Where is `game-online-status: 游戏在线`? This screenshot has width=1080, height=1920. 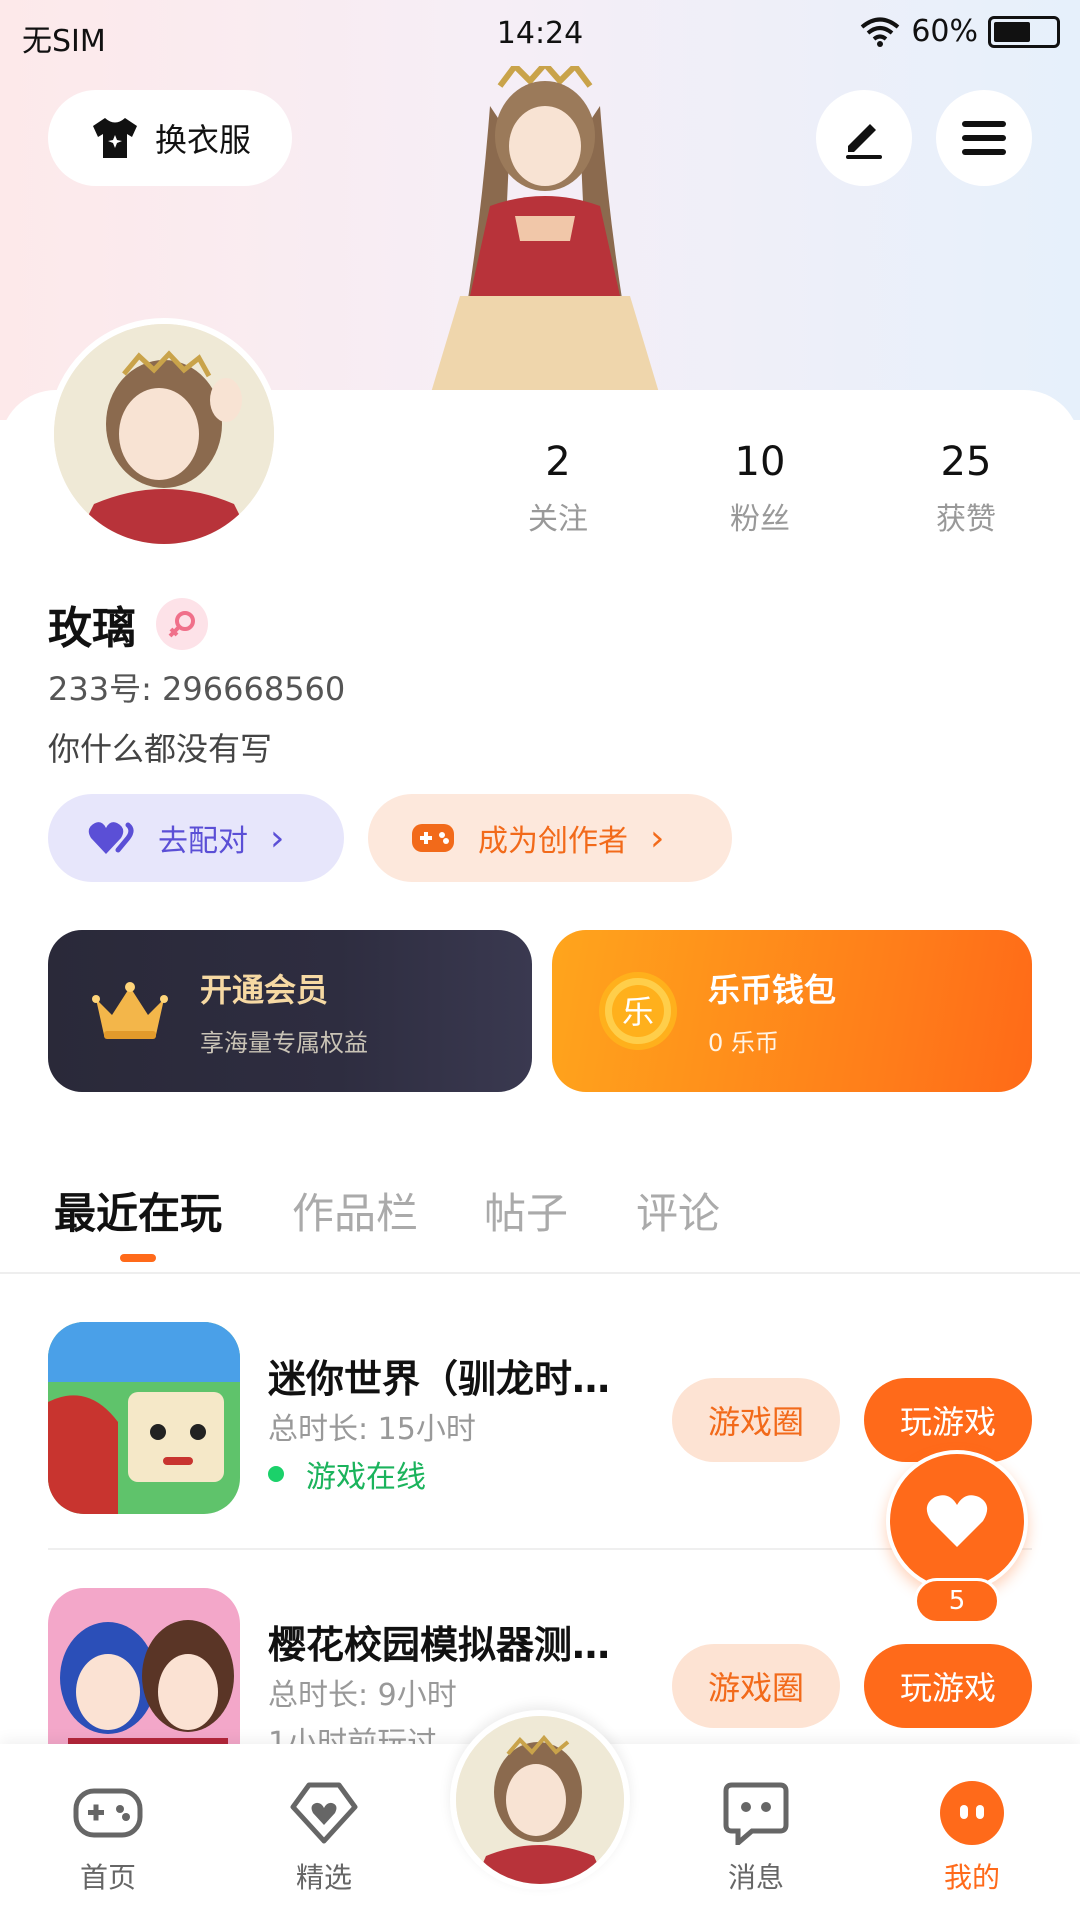 game-online-status: 游戏在线 is located at coordinates (366, 1477).